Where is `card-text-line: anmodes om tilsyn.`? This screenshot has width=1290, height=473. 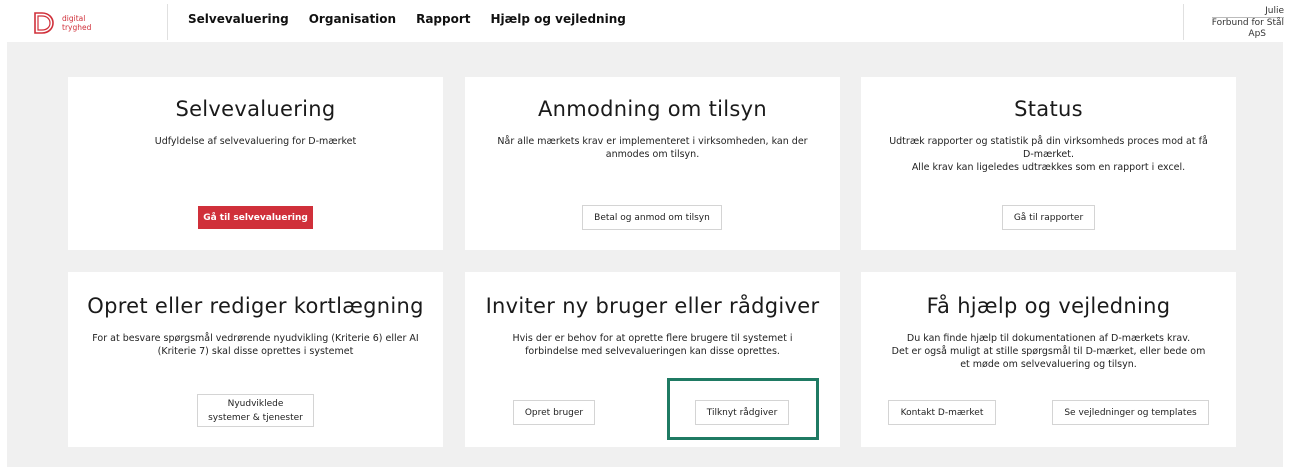 card-text-line: anmodes om tilsyn. is located at coordinates (652, 154).